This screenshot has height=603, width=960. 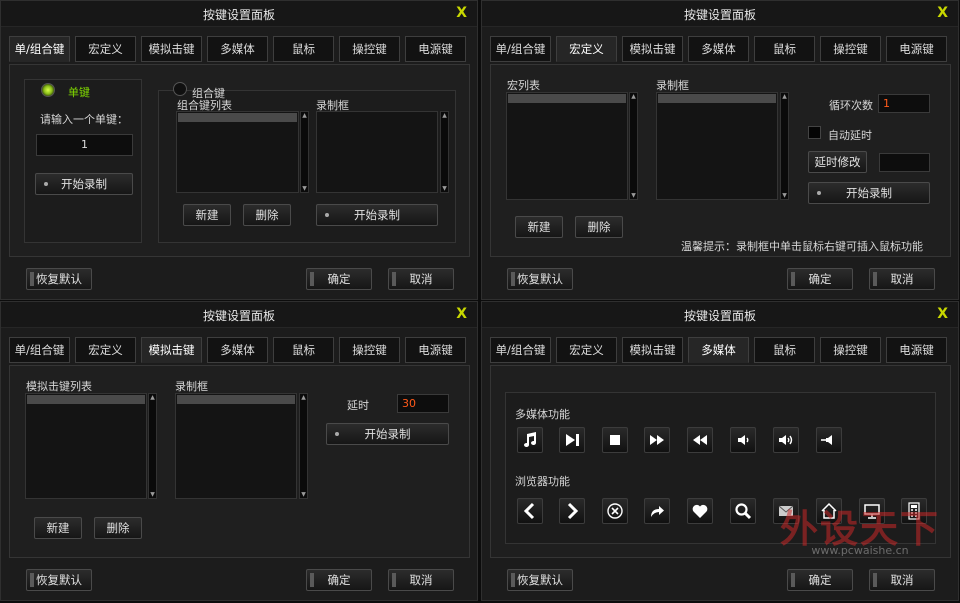 What do you see at coordinates (814, 132) in the screenshot?
I see `auto-delay-checkbox` at bounding box center [814, 132].